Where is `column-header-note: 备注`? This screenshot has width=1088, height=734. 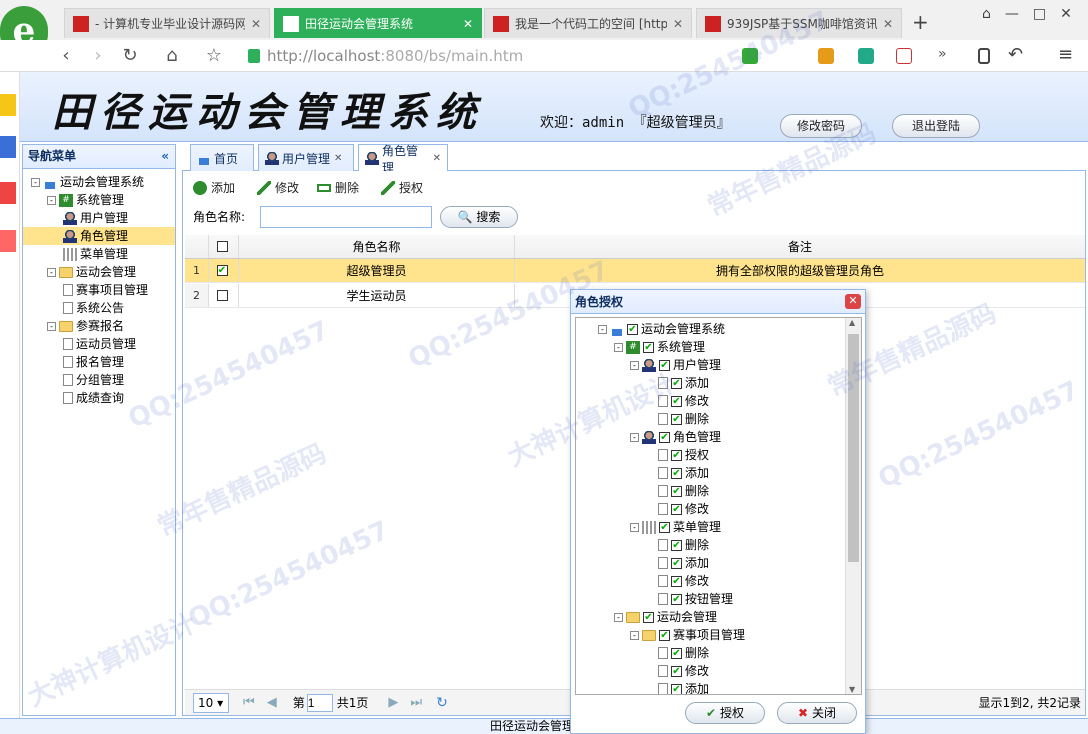 column-header-note: 备注 is located at coordinates (800, 247).